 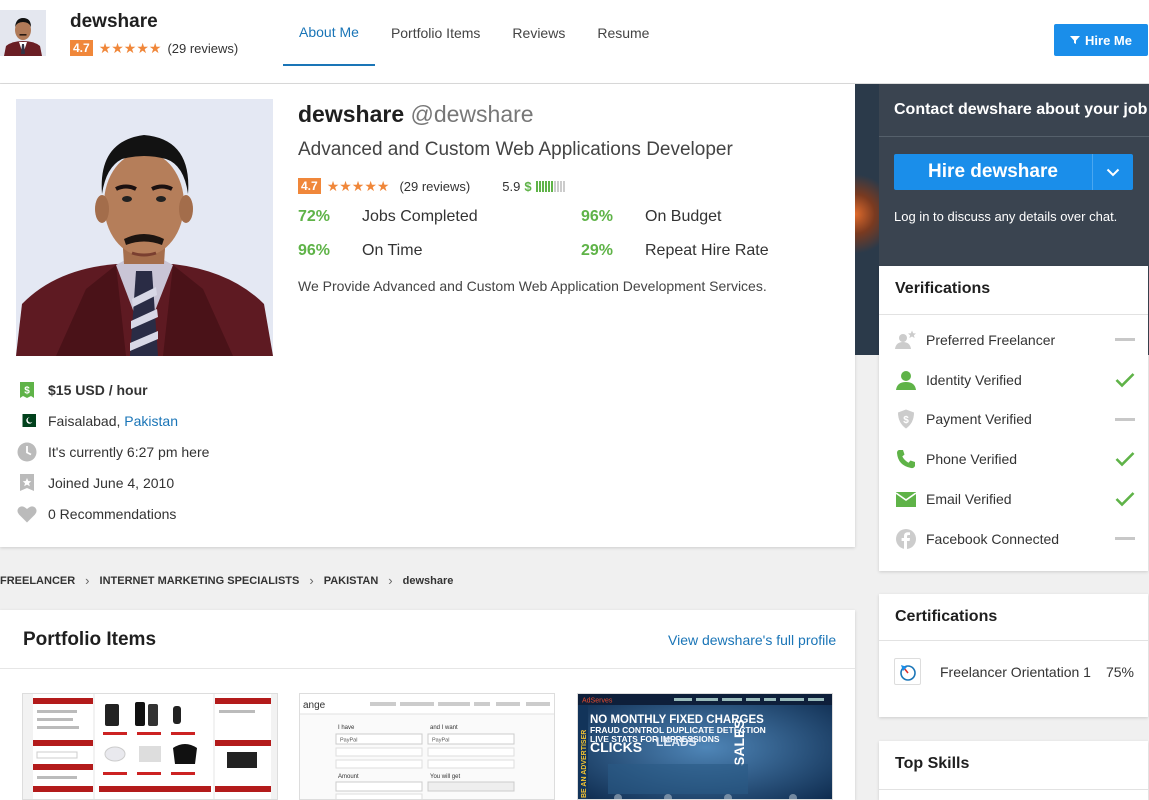 I want to click on tab-portfolio-items: Portfolio Items, so click(x=435, y=33).